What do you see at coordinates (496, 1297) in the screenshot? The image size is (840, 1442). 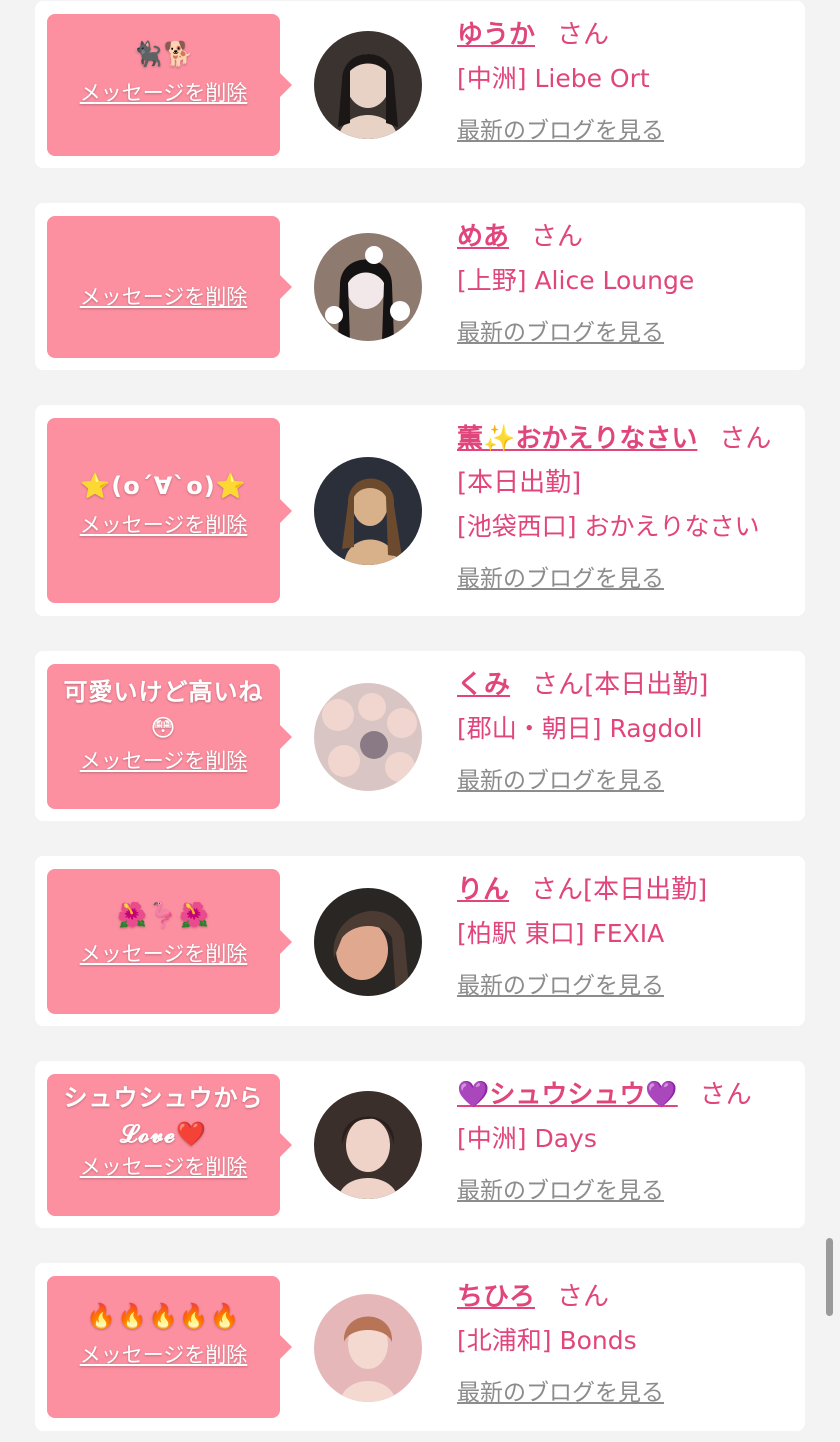 I see `cast-name-link: ちひろ` at bounding box center [496, 1297].